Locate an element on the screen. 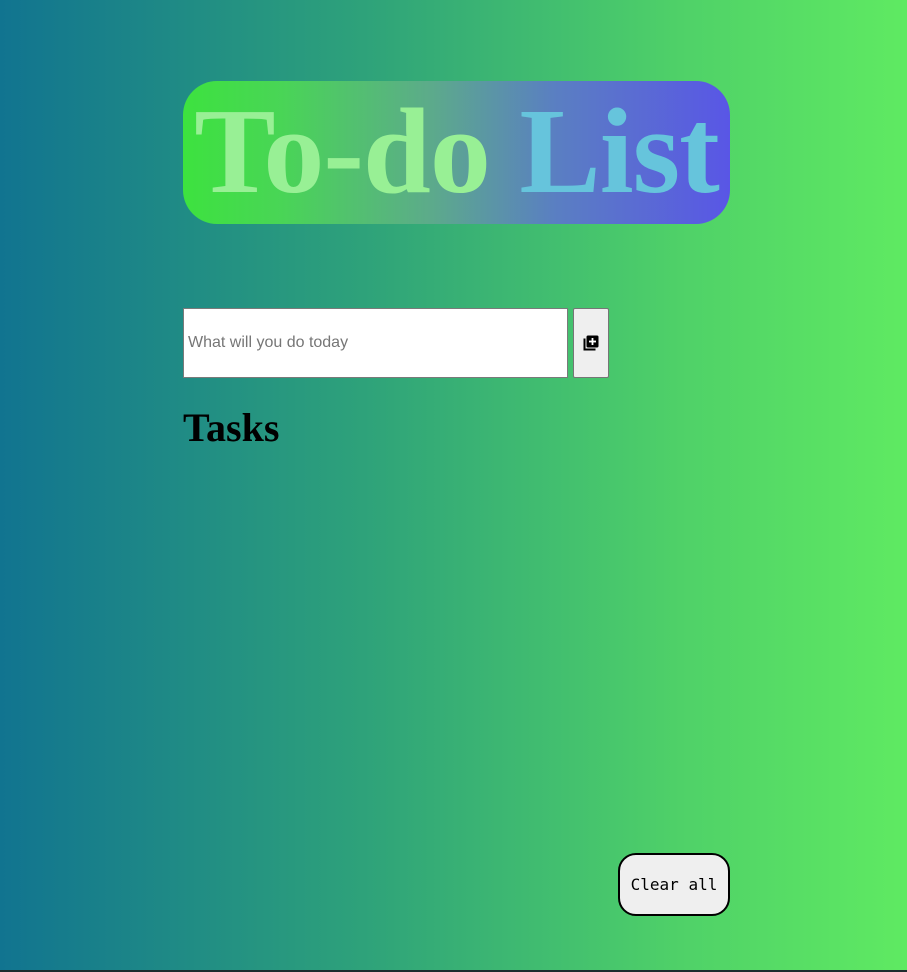 The height and width of the screenshot is (972, 907). page-title: To-do List is located at coordinates (456, 152).